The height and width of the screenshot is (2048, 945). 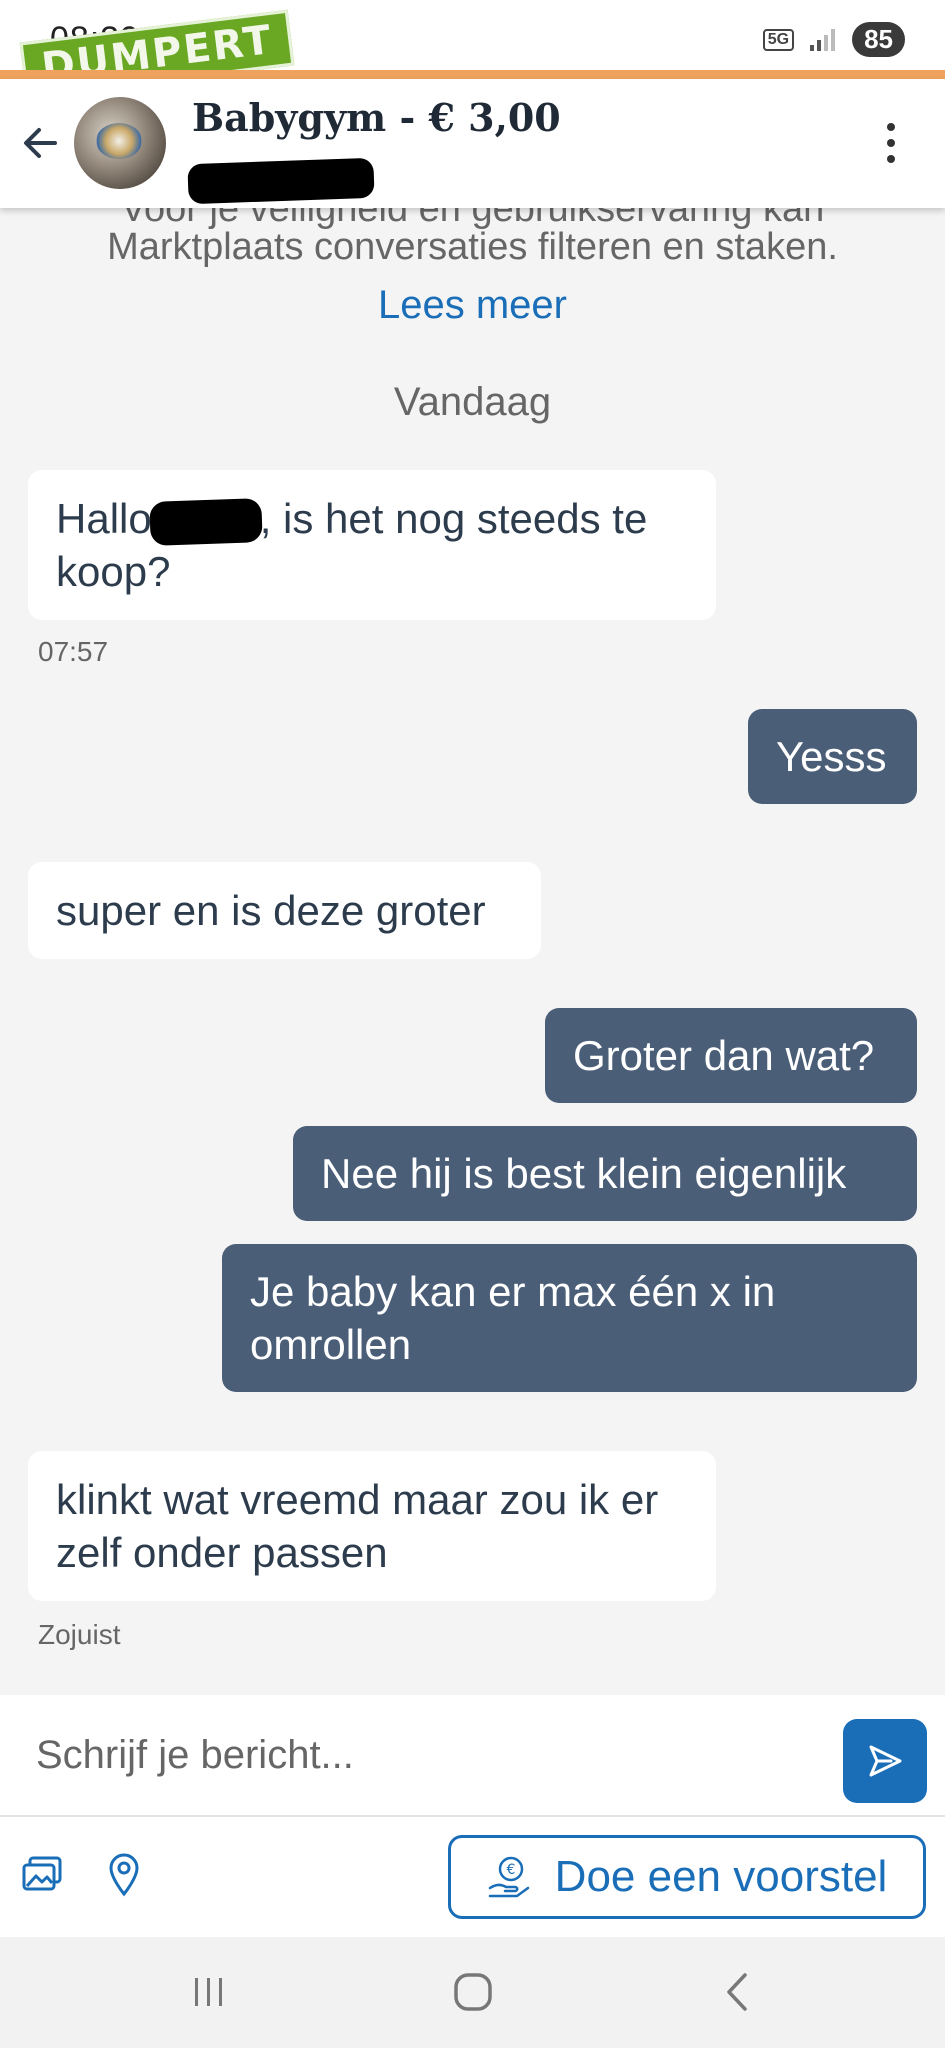 I want to click on send-icon, so click(x=885, y=1761).